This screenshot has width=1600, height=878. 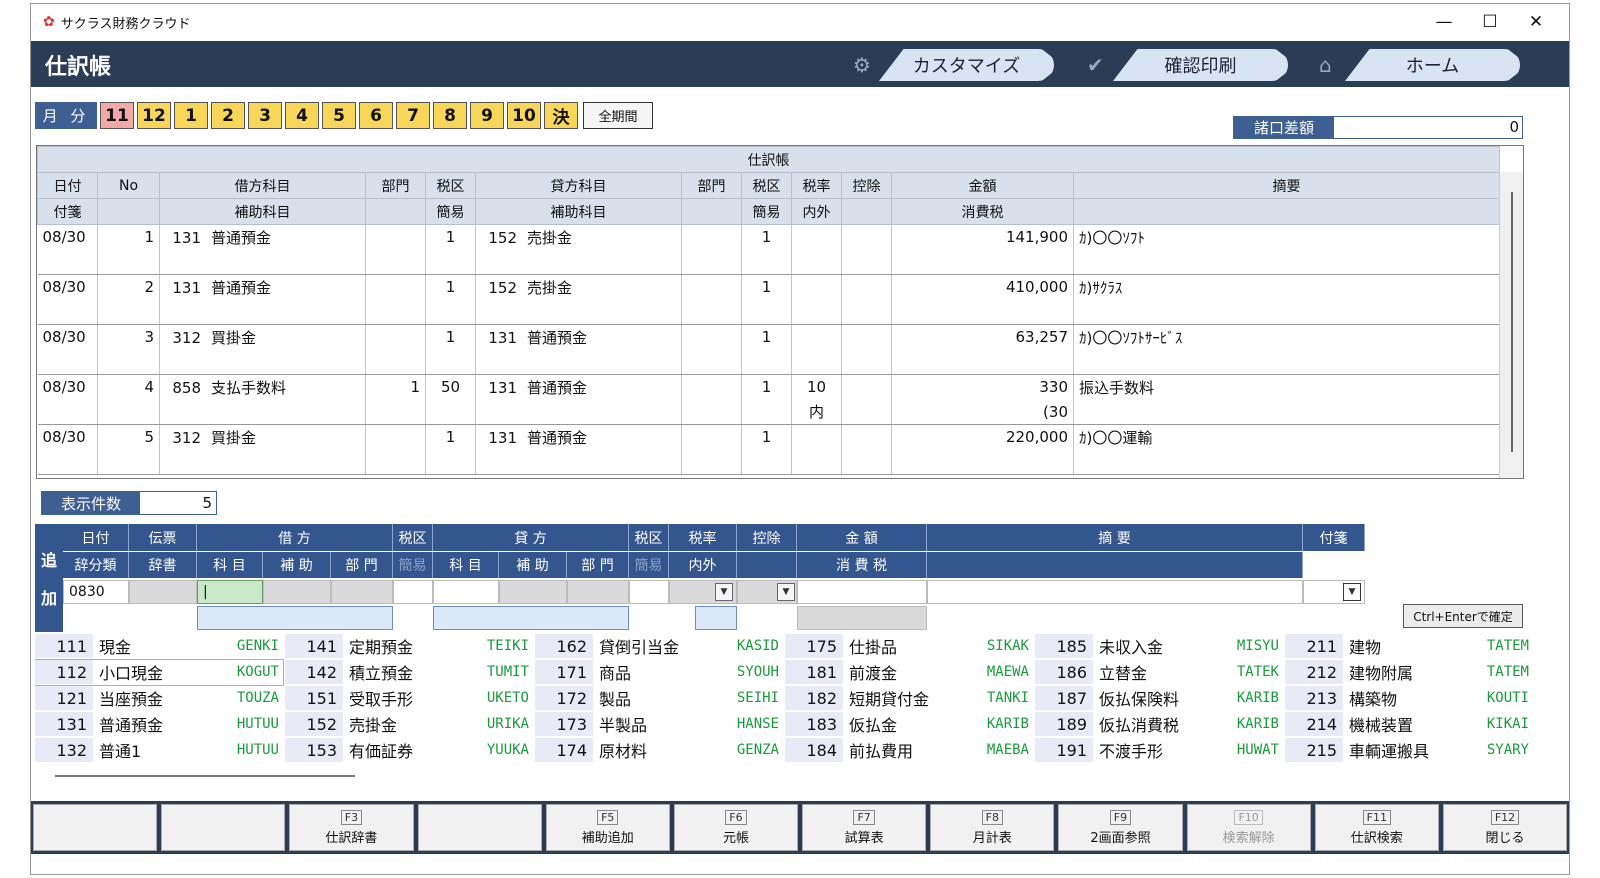 What do you see at coordinates (1248, 817) in the screenshot?
I see `fkey-code: F10` at bounding box center [1248, 817].